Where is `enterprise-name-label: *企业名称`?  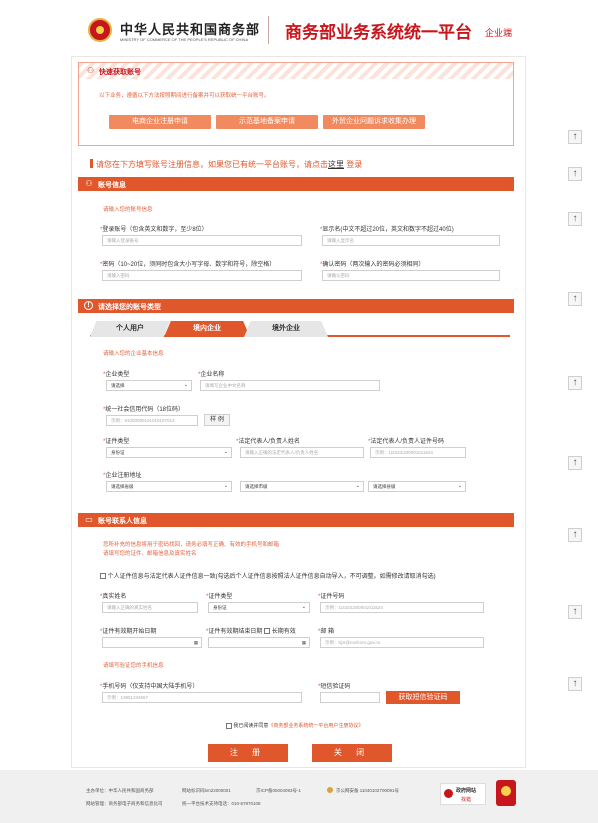 enterprise-name-label: *企业名称 is located at coordinates (211, 375).